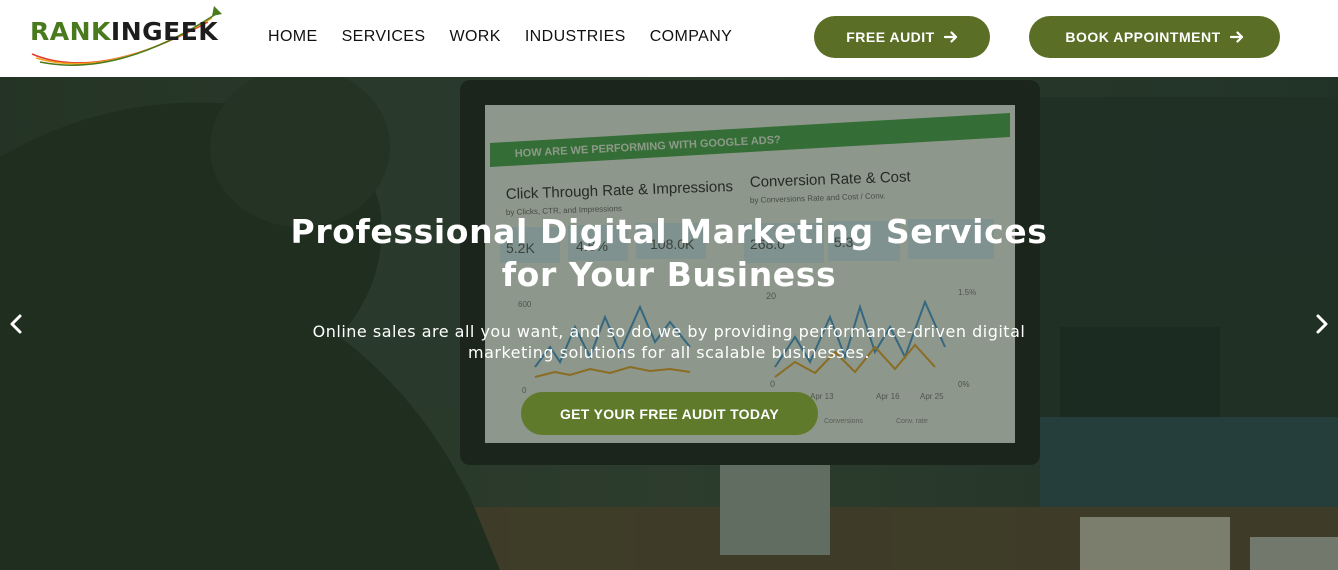  Describe the element at coordinates (575, 37) in the screenshot. I see `nav-item-industries: INDUSTRIES` at that location.